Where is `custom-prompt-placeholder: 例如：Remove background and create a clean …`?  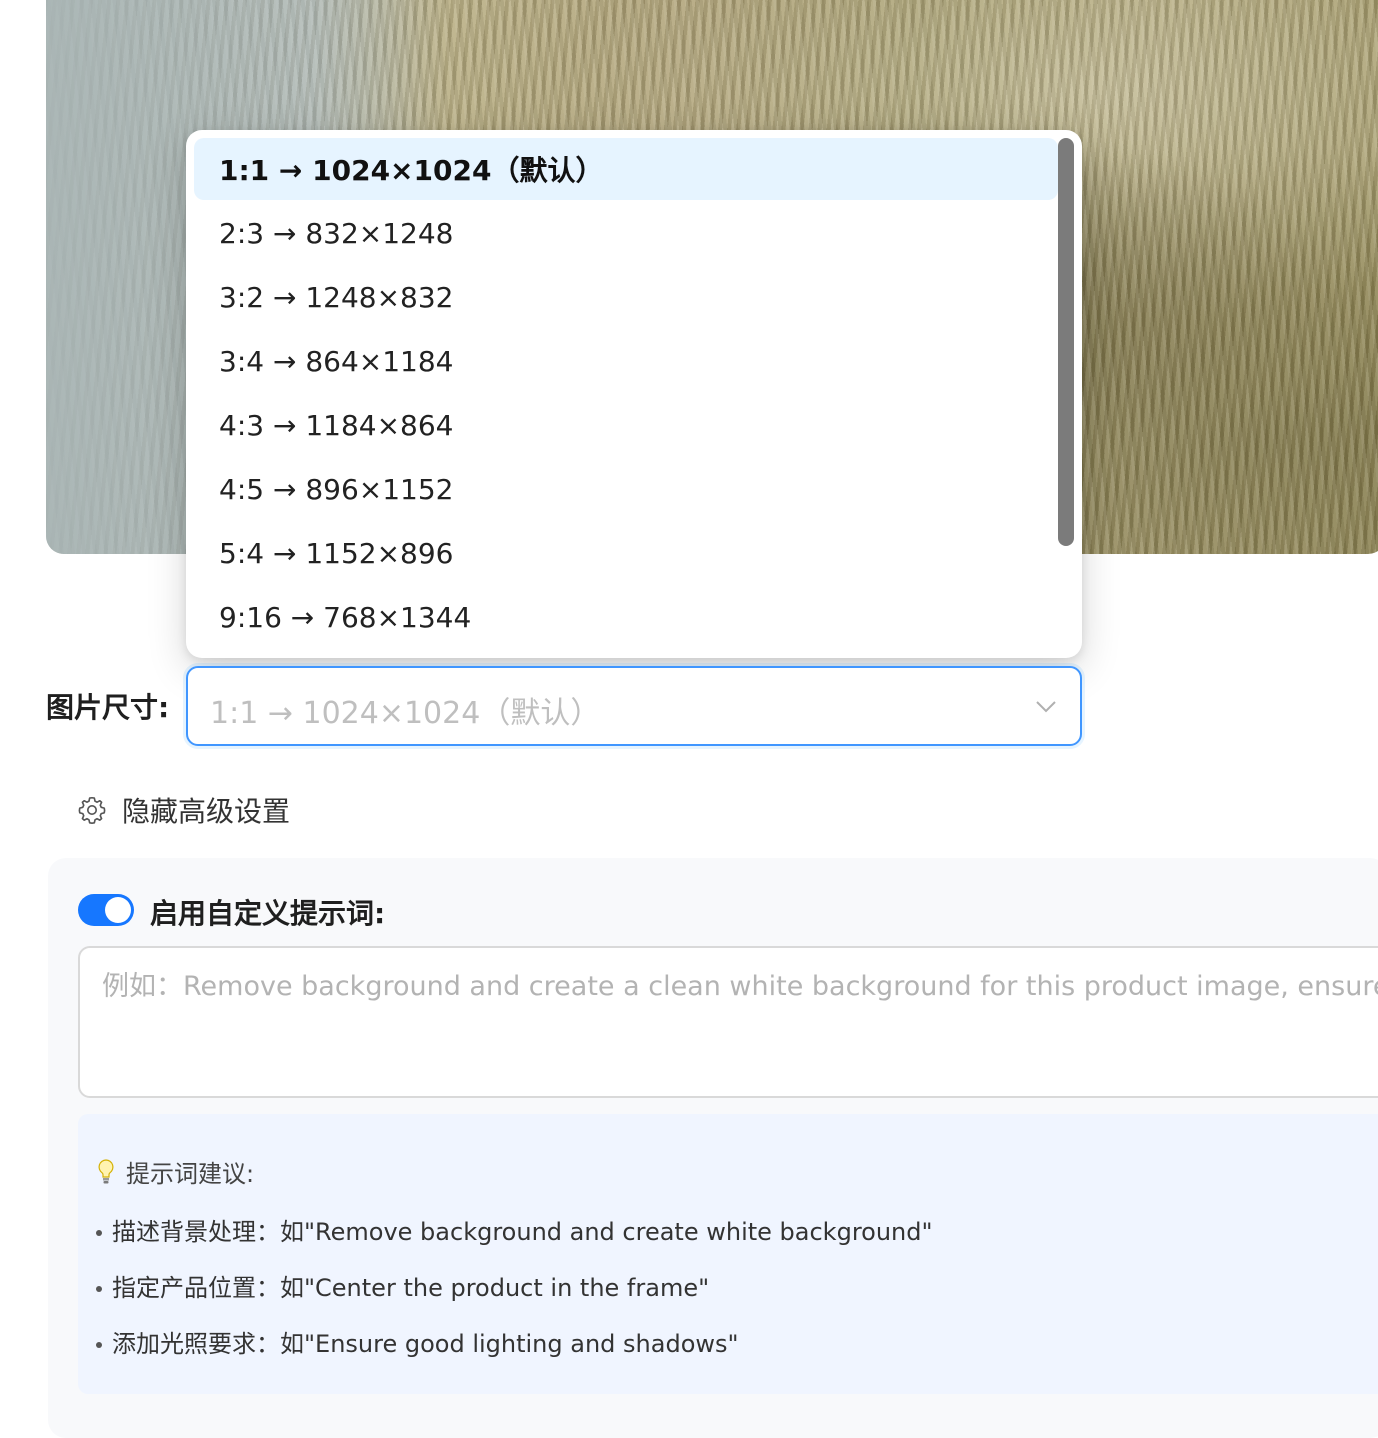 custom-prompt-placeholder: 例如：Remove background and create a clean … is located at coordinates (740, 986).